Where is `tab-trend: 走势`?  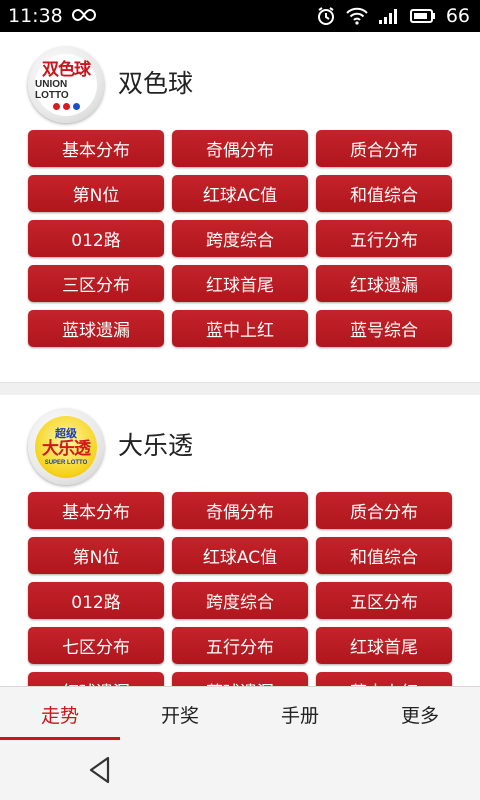
tab-trend: 走势 is located at coordinates (60, 714).